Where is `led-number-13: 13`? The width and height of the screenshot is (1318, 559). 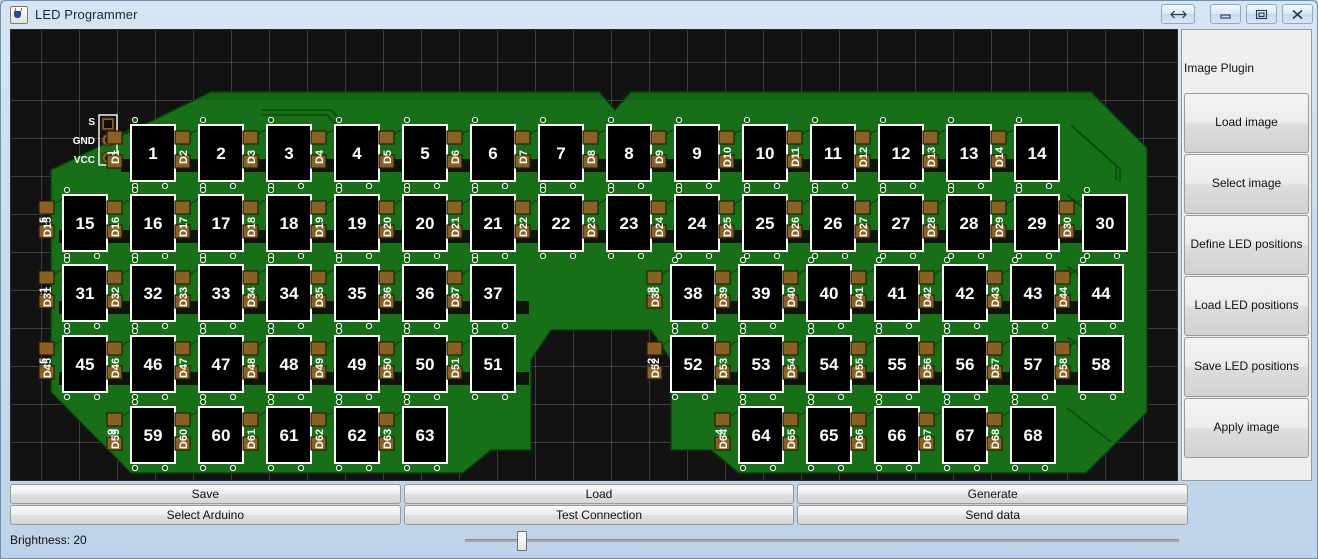
led-number-13: 13 is located at coordinates (969, 153).